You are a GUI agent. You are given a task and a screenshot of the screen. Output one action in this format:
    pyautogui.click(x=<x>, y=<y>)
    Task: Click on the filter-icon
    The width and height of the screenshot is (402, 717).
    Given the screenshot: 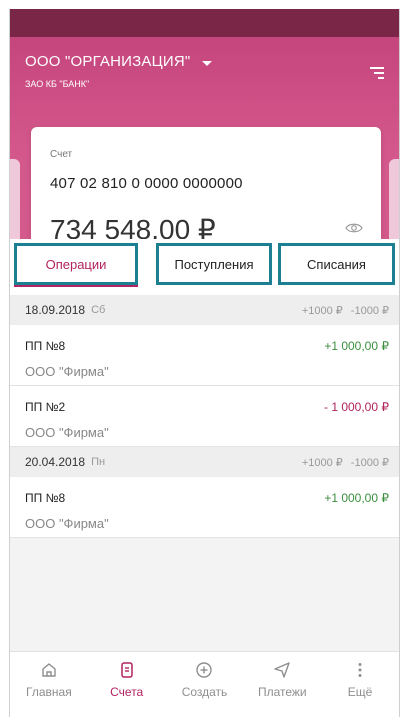 What is the action you would take?
    pyautogui.click(x=377, y=73)
    